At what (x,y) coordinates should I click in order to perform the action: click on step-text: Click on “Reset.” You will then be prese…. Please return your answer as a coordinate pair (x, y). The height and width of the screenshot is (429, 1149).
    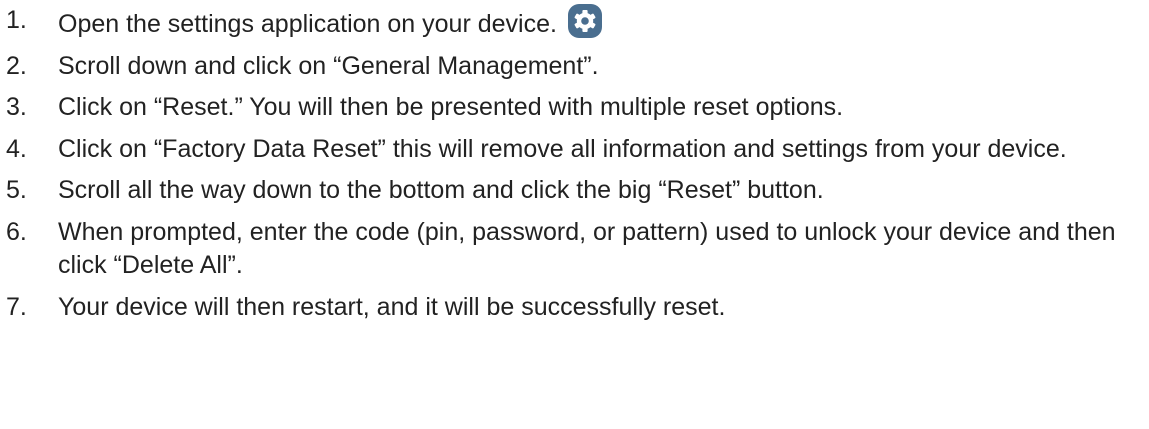
    Looking at the image, I should click on (451, 107).